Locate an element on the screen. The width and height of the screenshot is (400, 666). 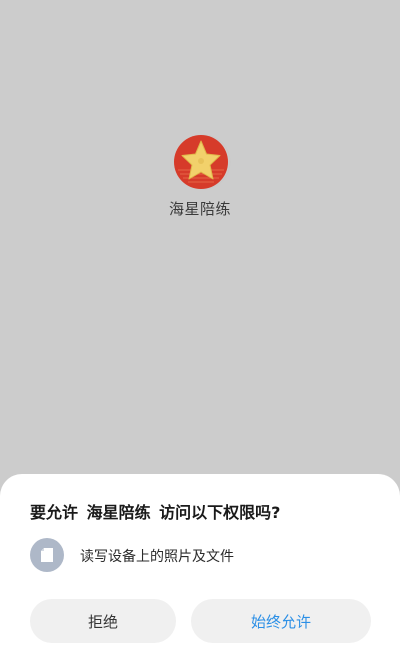
permission-item: 读写设备上的照片及文件 is located at coordinates (205, 555).